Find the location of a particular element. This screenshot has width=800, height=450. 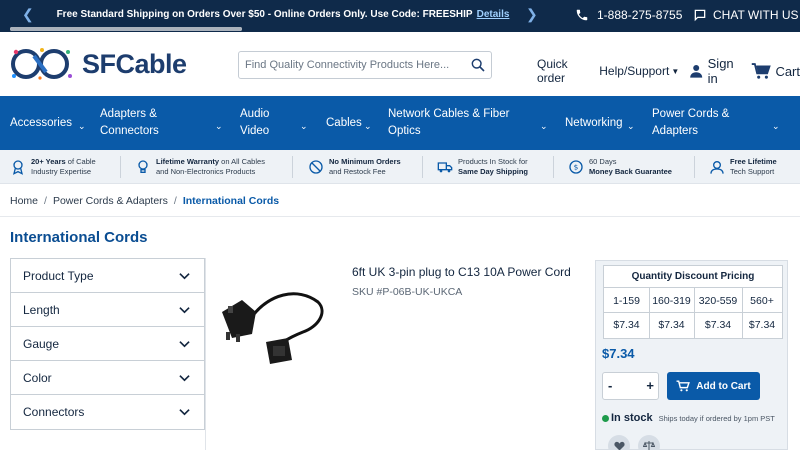

help-support-menu: Help/Support ▼ is located at coordinates (639, 71).